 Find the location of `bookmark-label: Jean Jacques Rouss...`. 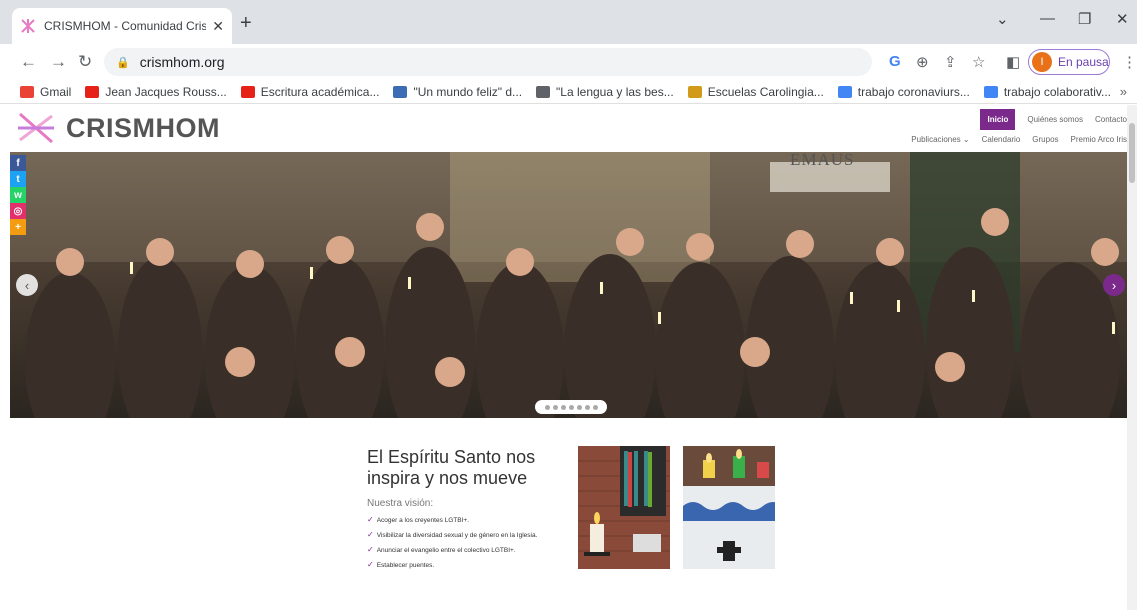

bookmark-label: Jean Jacques Rouss... is located at coordinates (166, 91).